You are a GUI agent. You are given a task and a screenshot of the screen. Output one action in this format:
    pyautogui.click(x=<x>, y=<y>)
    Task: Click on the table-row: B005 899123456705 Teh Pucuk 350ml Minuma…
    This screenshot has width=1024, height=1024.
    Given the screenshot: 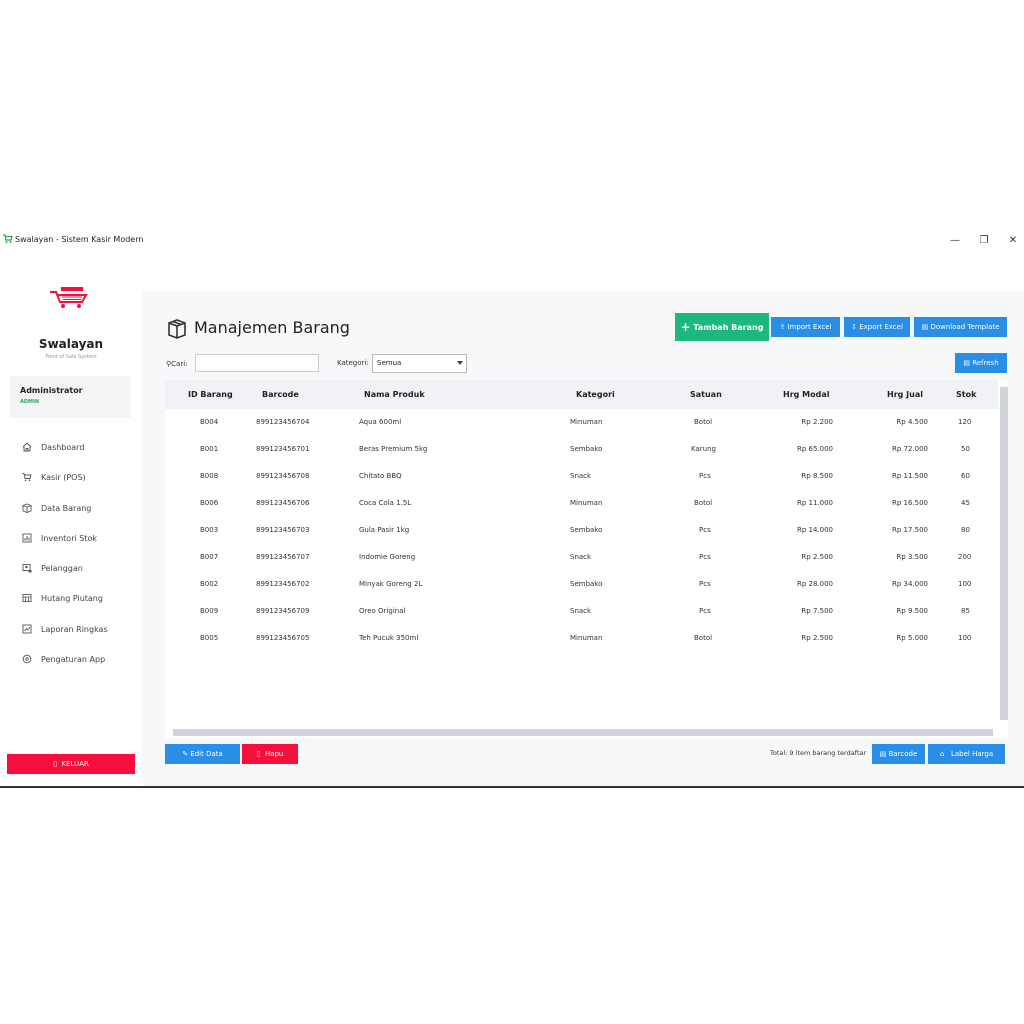 What is the action you would take?
    pyautogui.click(x=581, y=638)
    